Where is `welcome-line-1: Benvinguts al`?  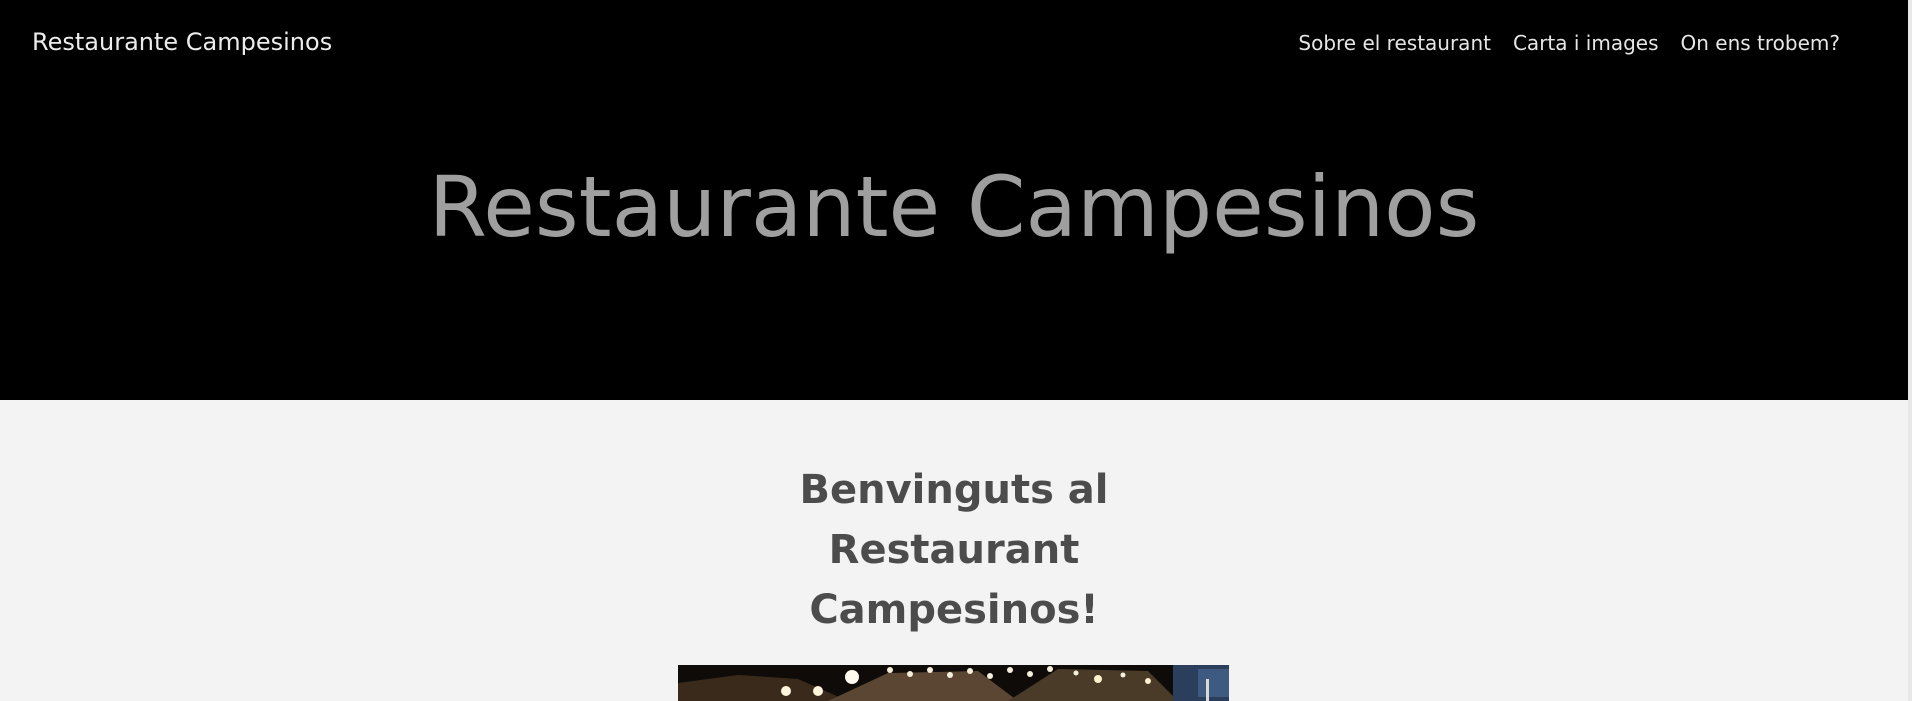 welcome-line-1: Benvinguts al is located at coordinates (954, 490).